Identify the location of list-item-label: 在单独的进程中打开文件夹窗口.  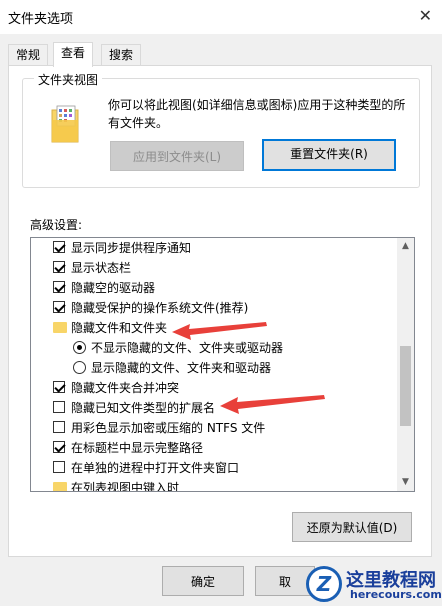
(155, 468).